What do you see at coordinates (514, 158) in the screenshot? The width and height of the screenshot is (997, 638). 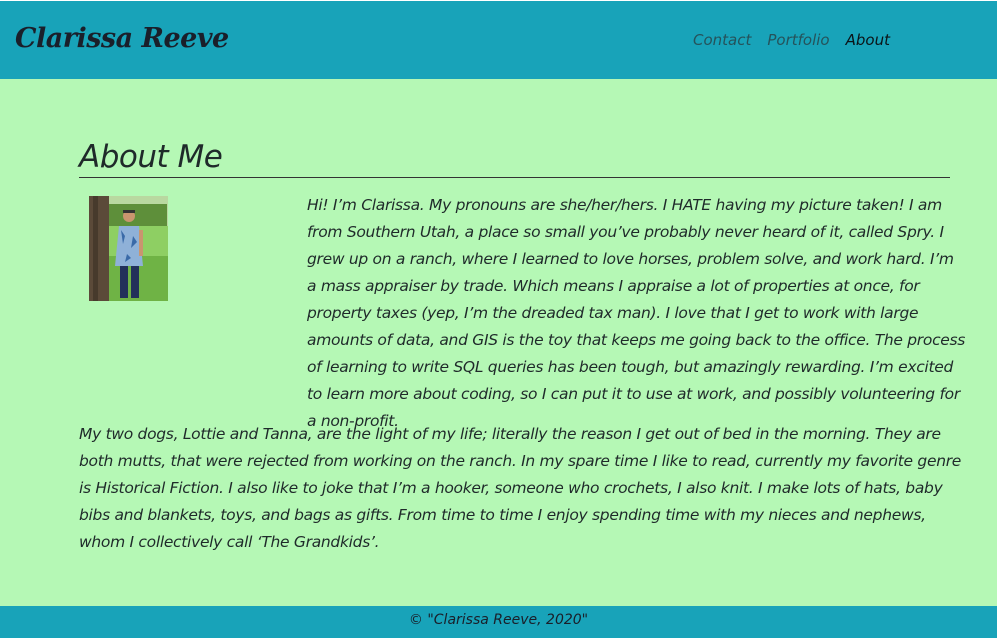 I see `page-title: About Me` at bounding box center [514, 158].